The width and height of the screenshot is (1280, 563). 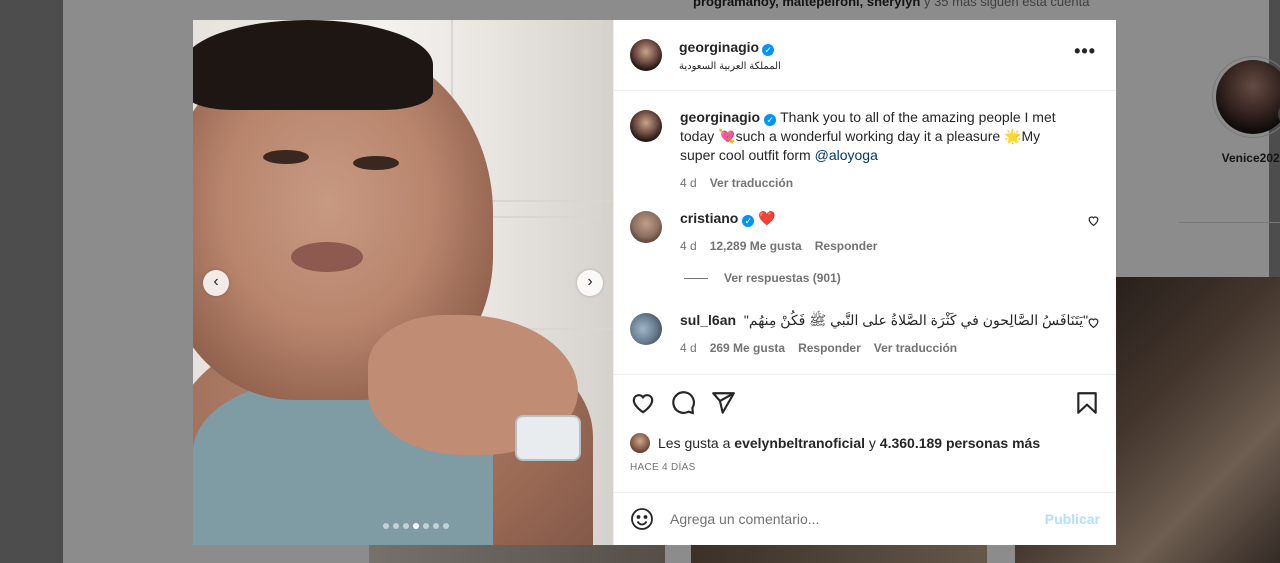 What do you see at coordinates (696, 278) in the screenshot?
I see `divider` at bounding box center [696, 278].